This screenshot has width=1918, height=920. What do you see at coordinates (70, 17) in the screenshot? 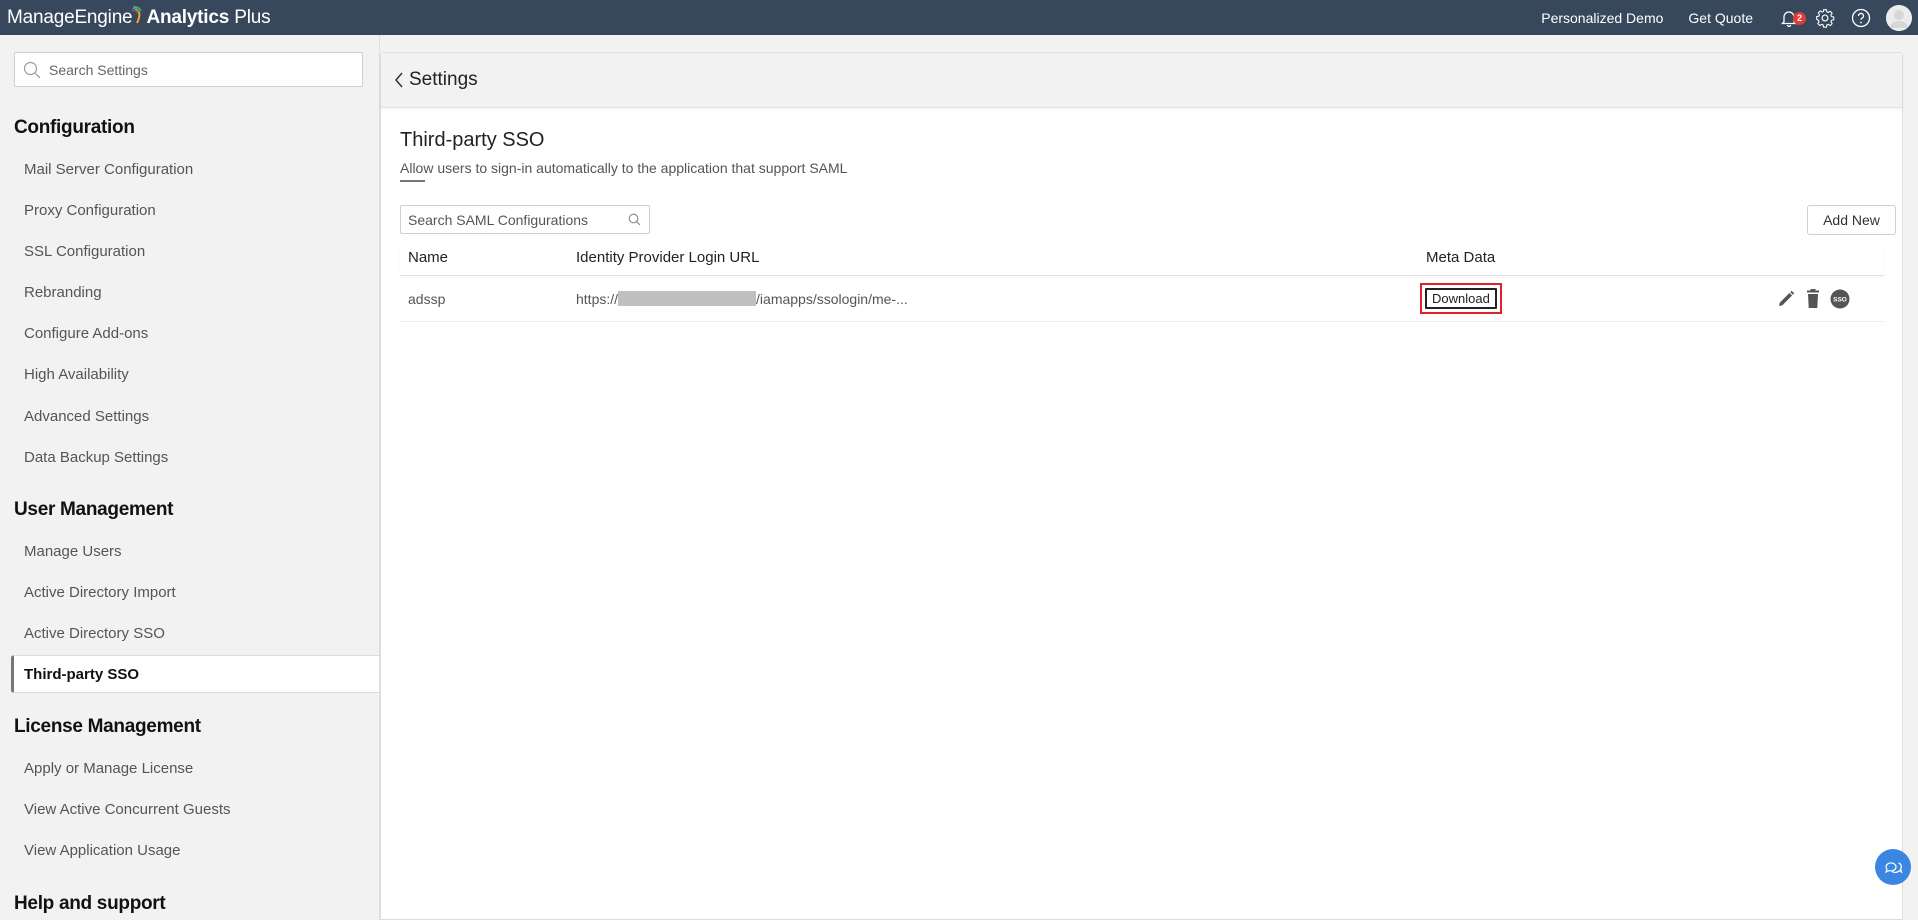
I see `brand-company: ManageEngine` at bounding box center [70, 17].